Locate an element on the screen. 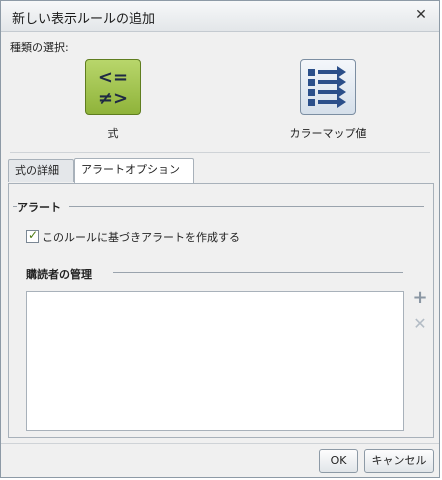 This screenshot has width=442, height=480. formula-glyph-top: <= is located at coordinates (113, 77).